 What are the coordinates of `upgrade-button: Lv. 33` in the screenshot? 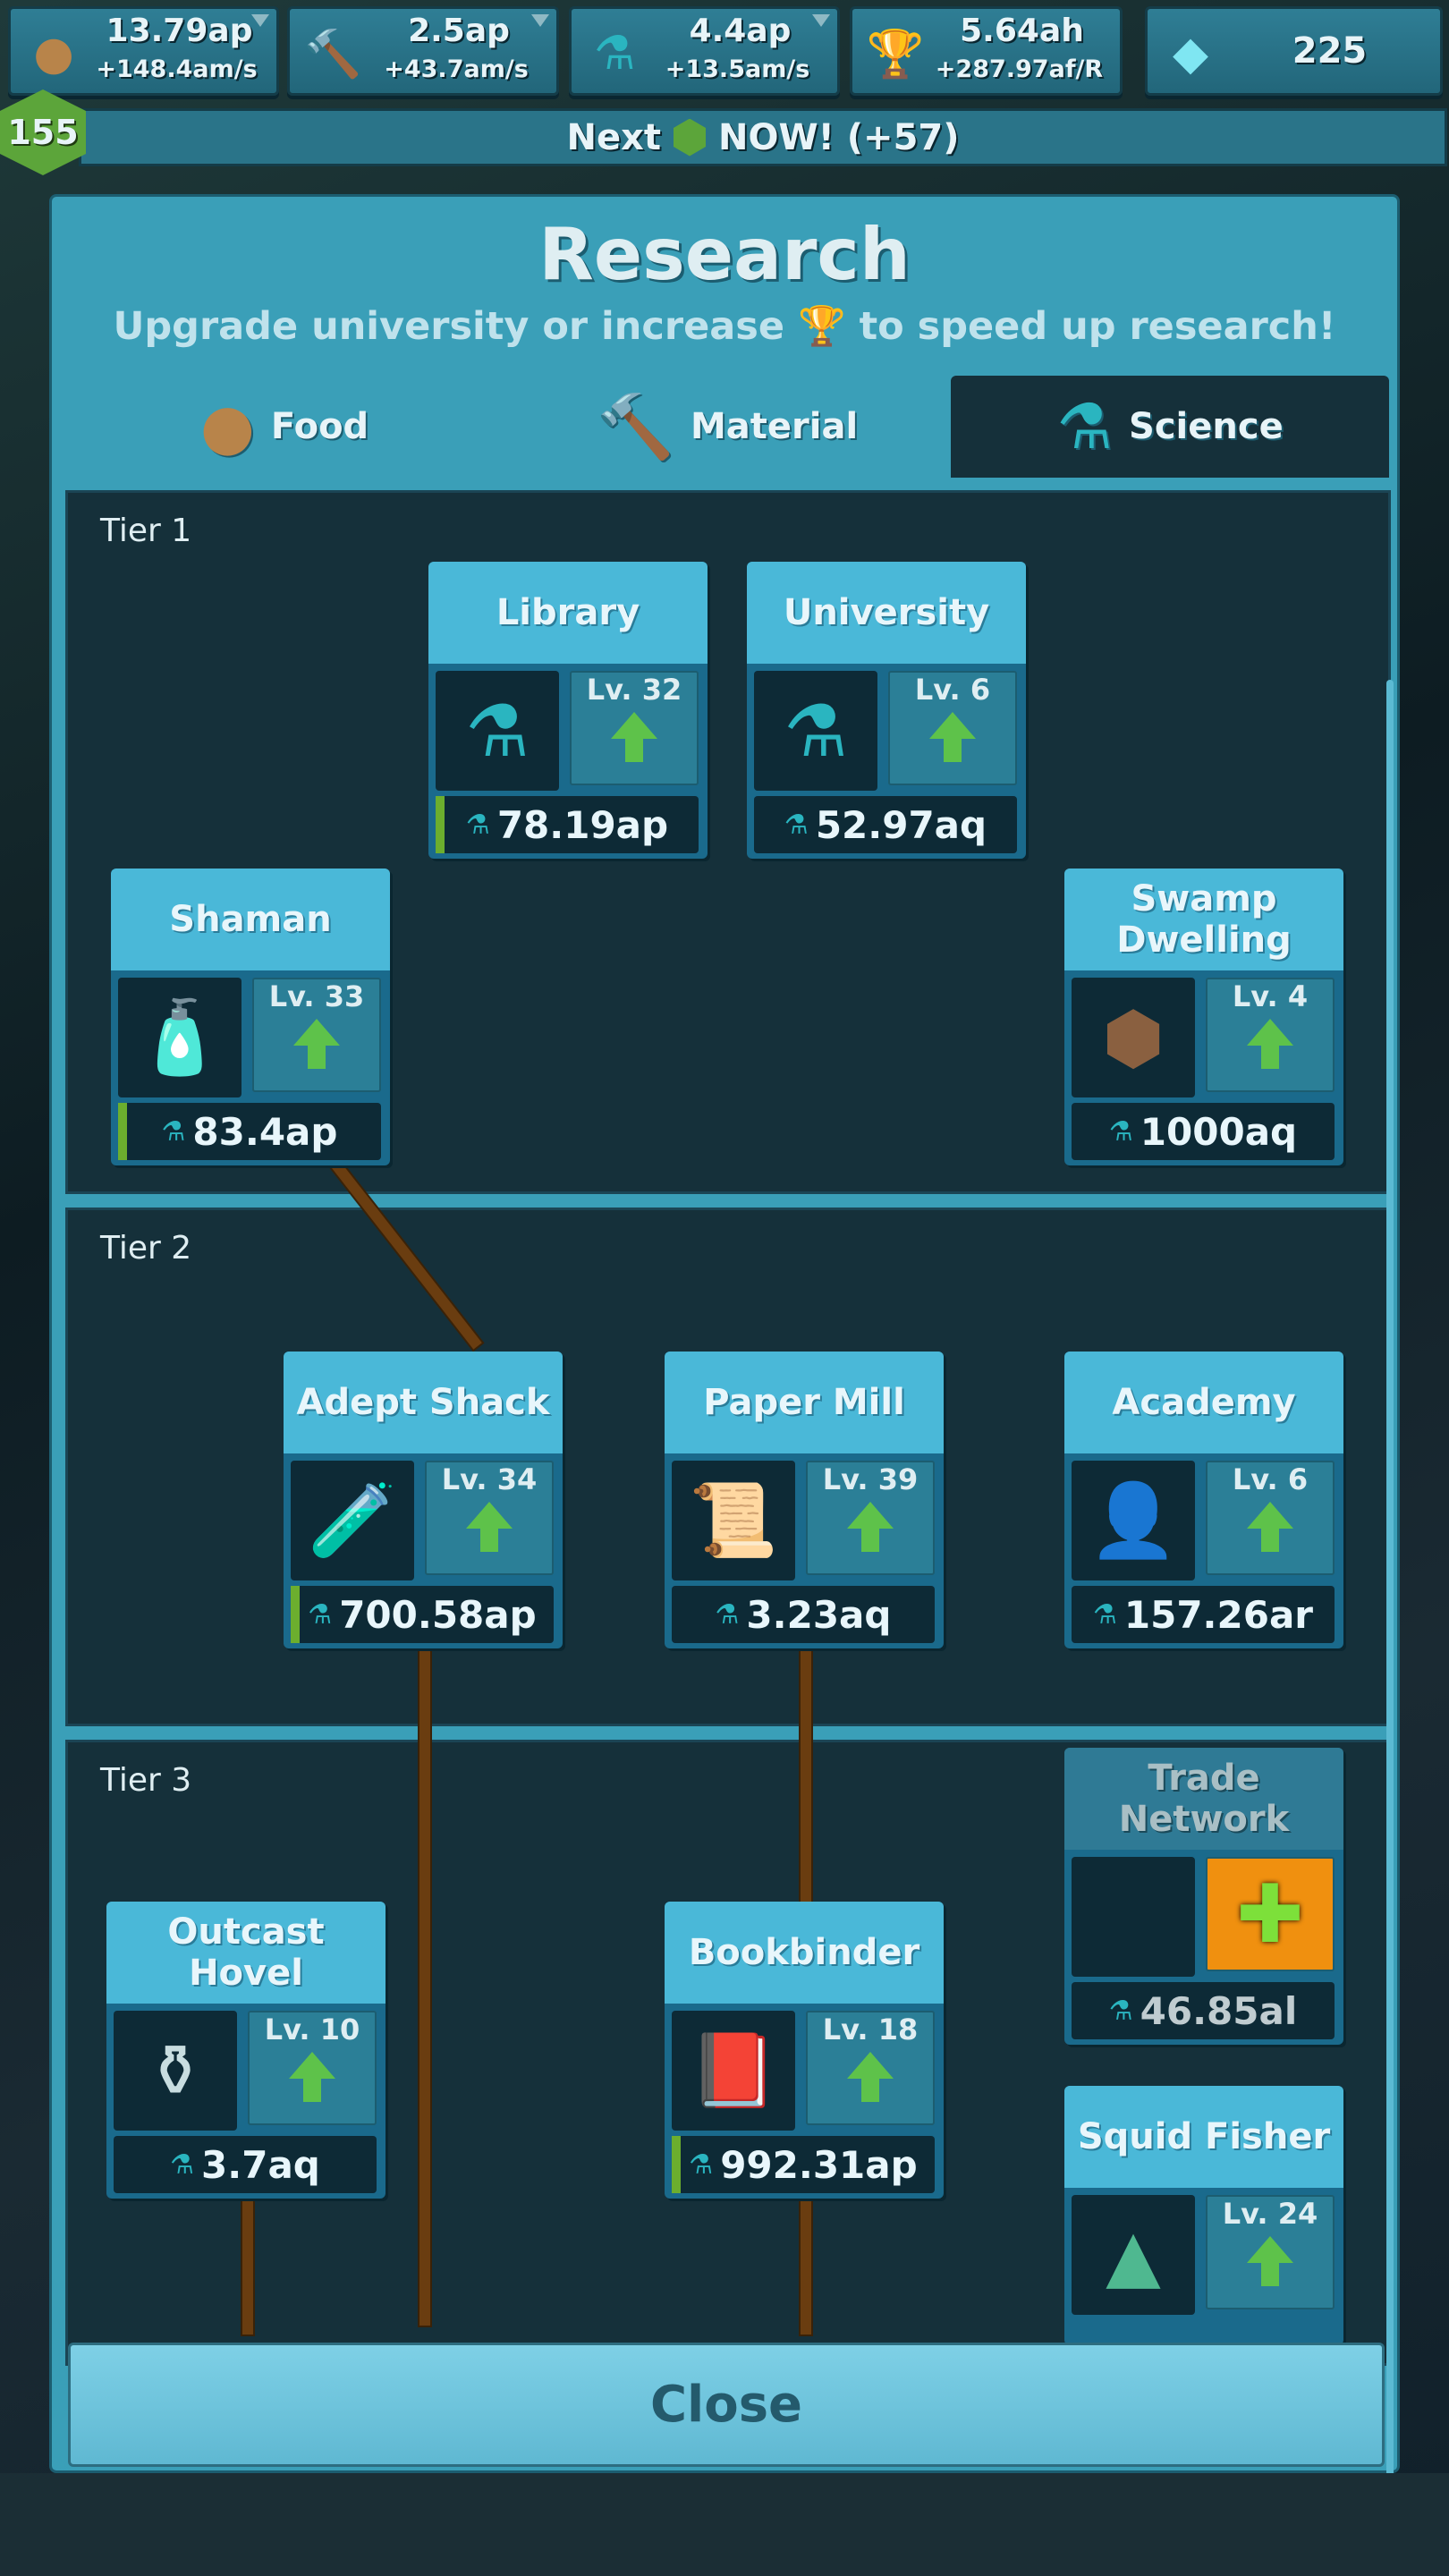 It's located at (316, 1035).